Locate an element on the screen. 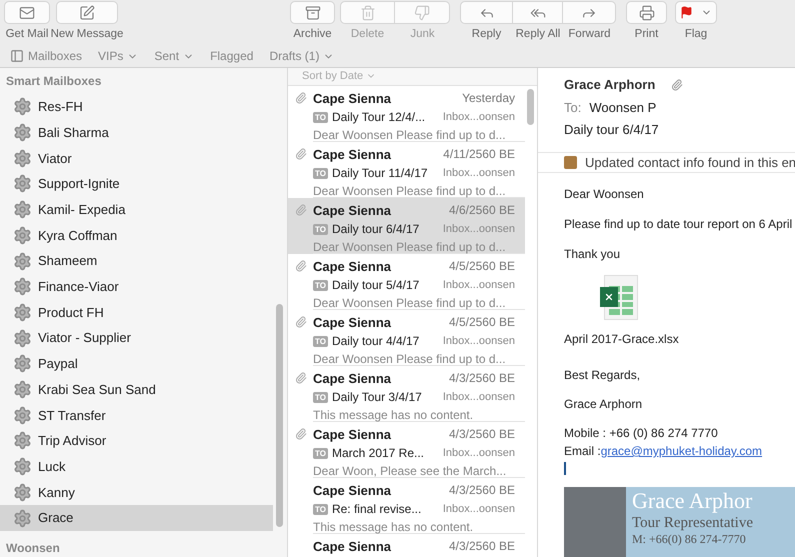 The width and height of the screenshot is (795, 557). sidebar-item: Shameem is located at coordinates (136, 261).